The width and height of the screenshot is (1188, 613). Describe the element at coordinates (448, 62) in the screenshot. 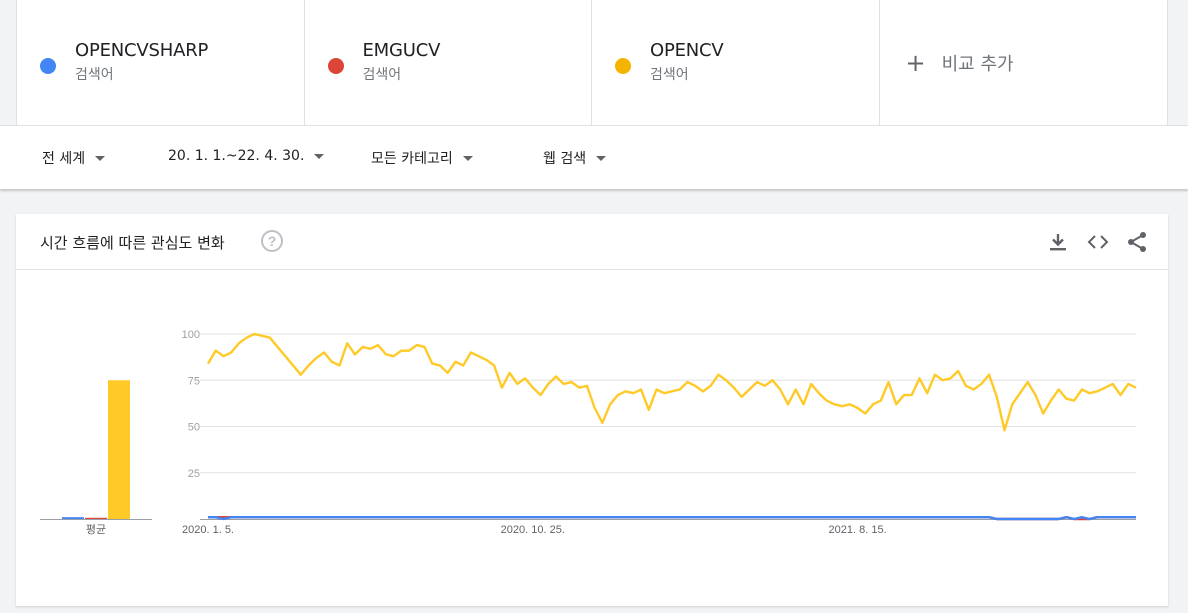

I see `term-card-emgucv: EMGUCV 검색어` at that location.